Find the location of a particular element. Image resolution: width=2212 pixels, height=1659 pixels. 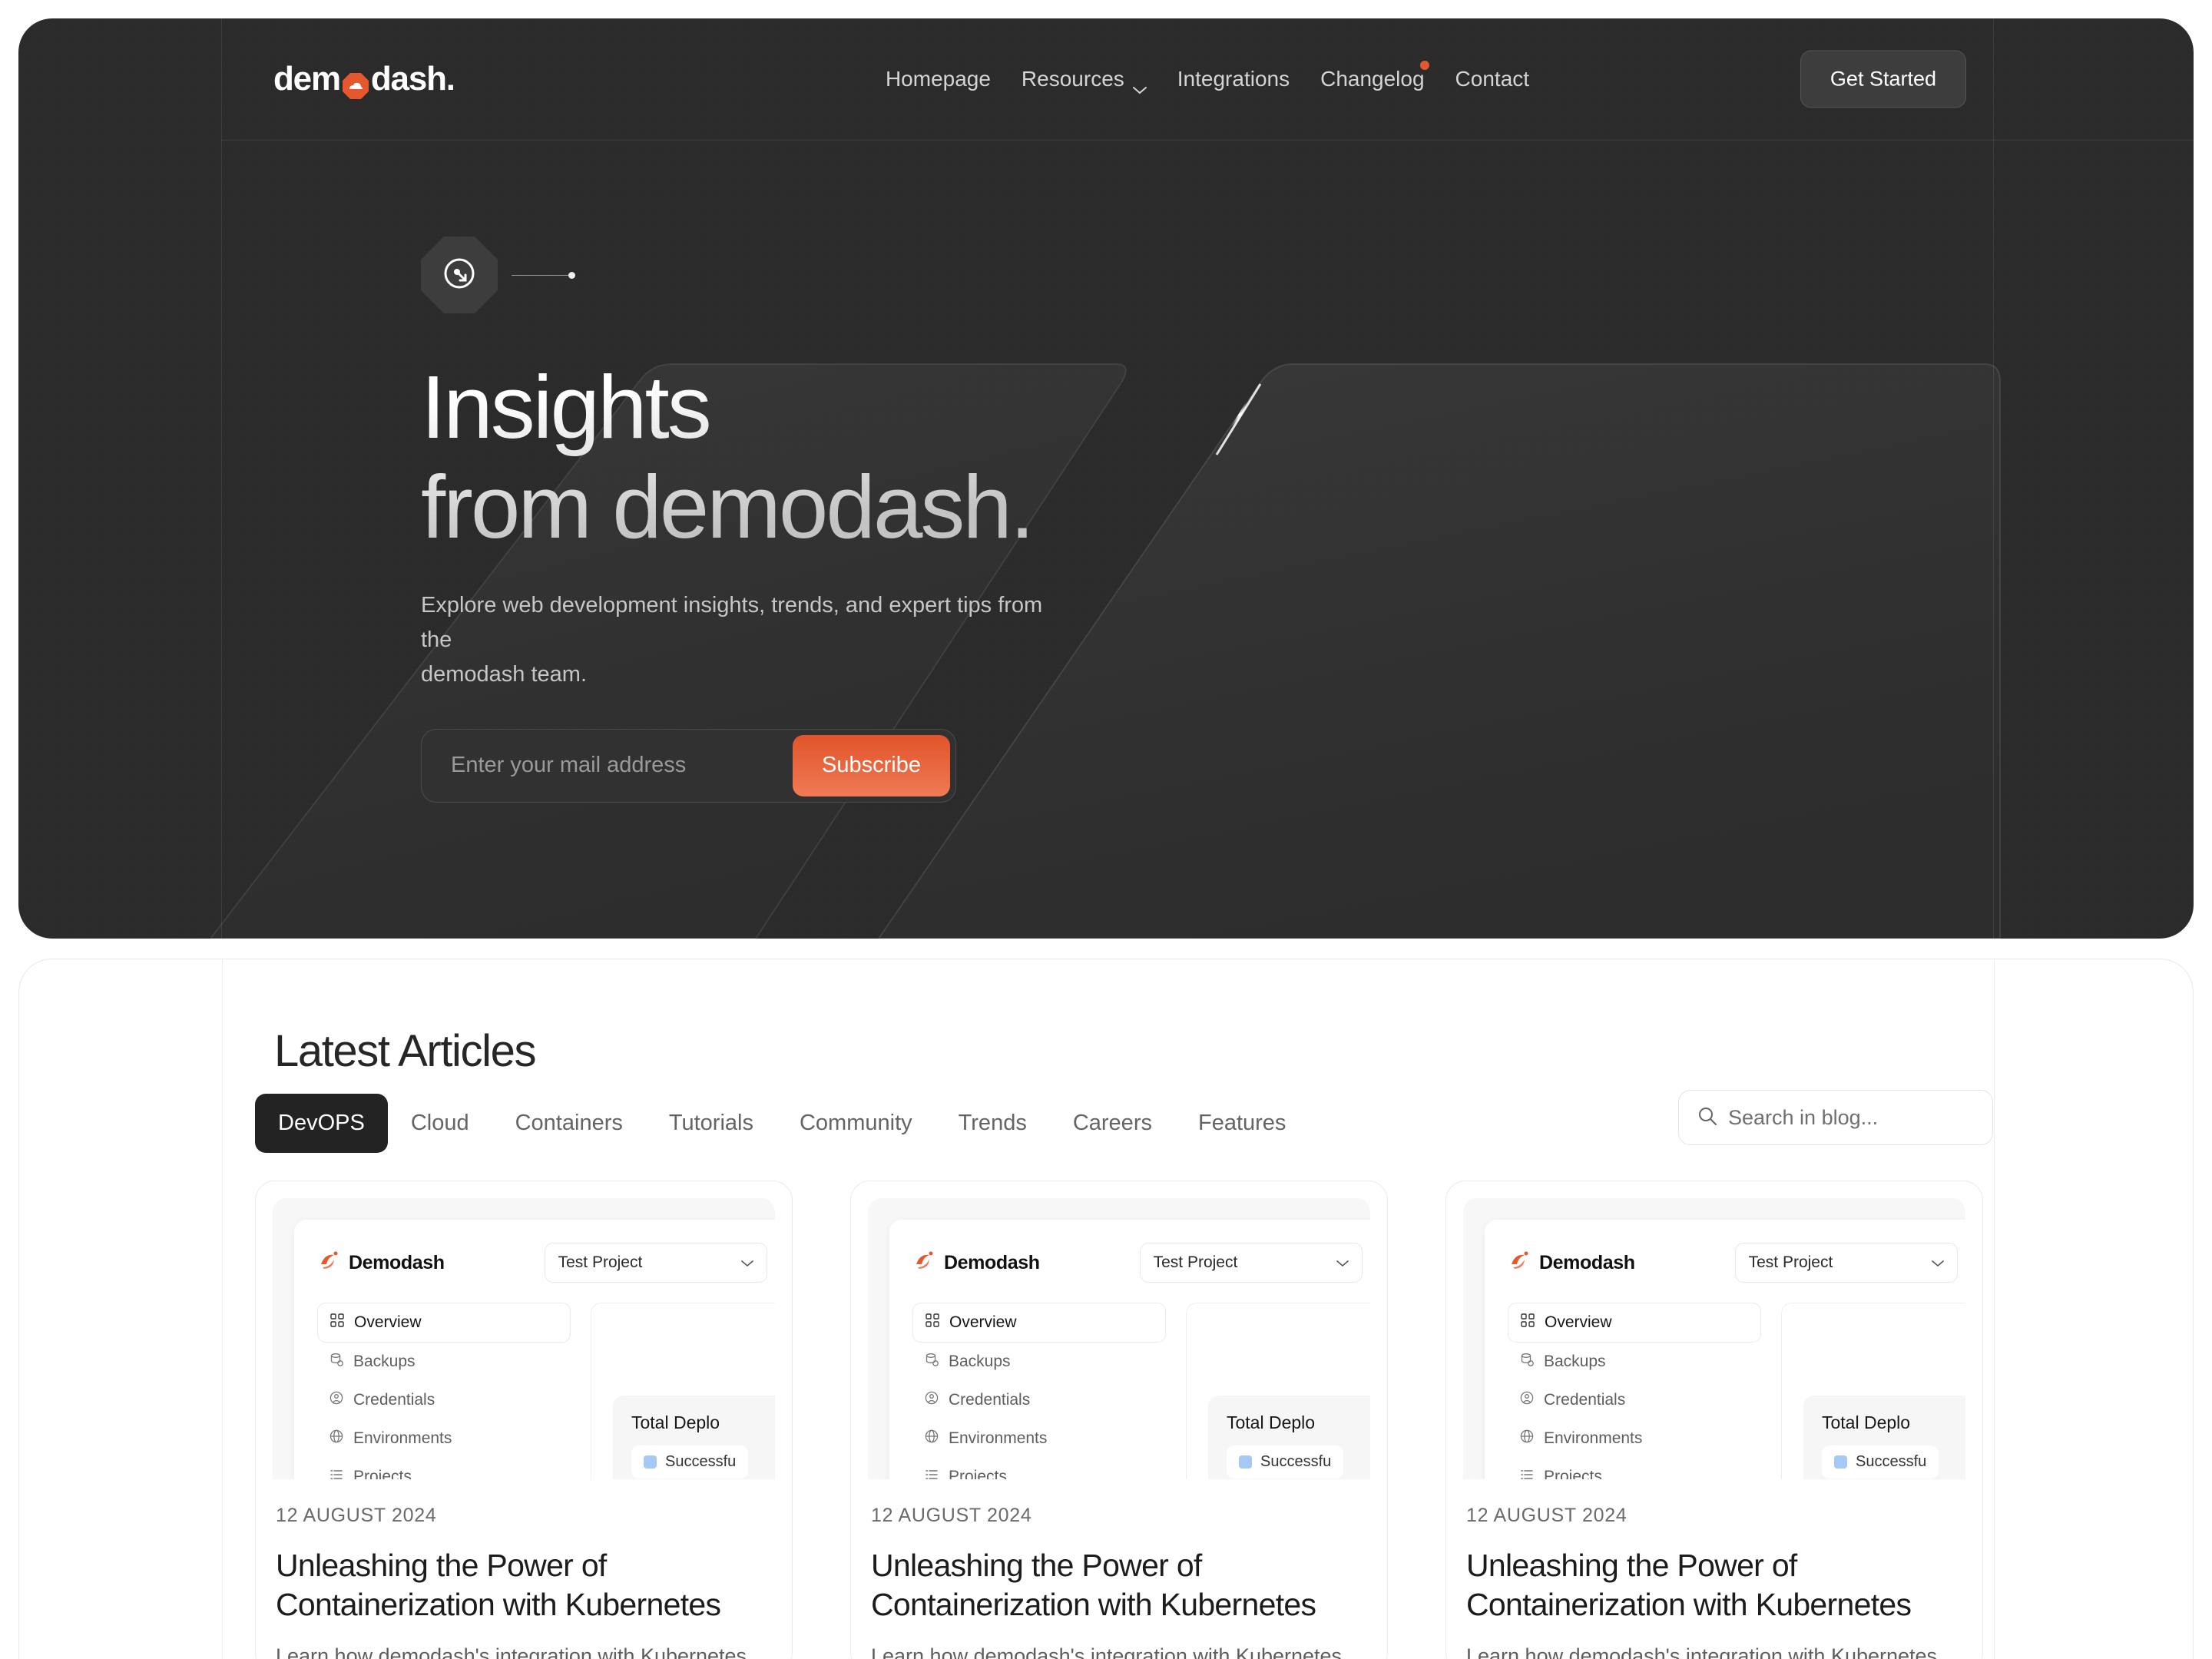

subscribe-button: Subscribe is located at coordinates (872, 765).